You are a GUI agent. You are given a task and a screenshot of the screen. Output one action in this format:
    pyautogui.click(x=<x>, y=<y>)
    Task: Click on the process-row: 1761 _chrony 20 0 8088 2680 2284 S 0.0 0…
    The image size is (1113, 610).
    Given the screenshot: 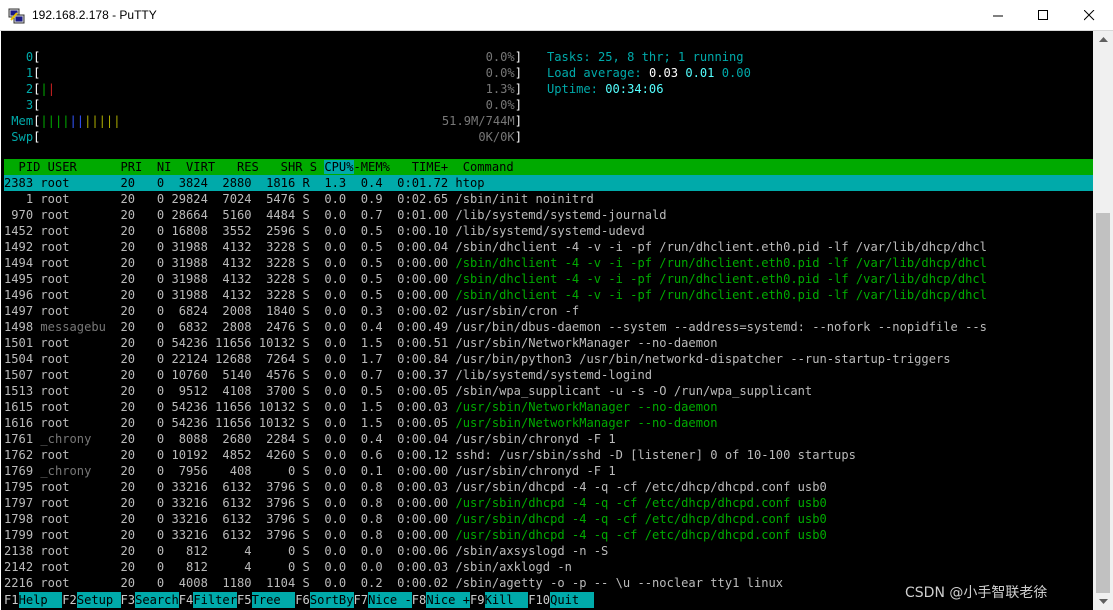 What is the action you would take?
    pyautogui.click(x=310, y=439)
    